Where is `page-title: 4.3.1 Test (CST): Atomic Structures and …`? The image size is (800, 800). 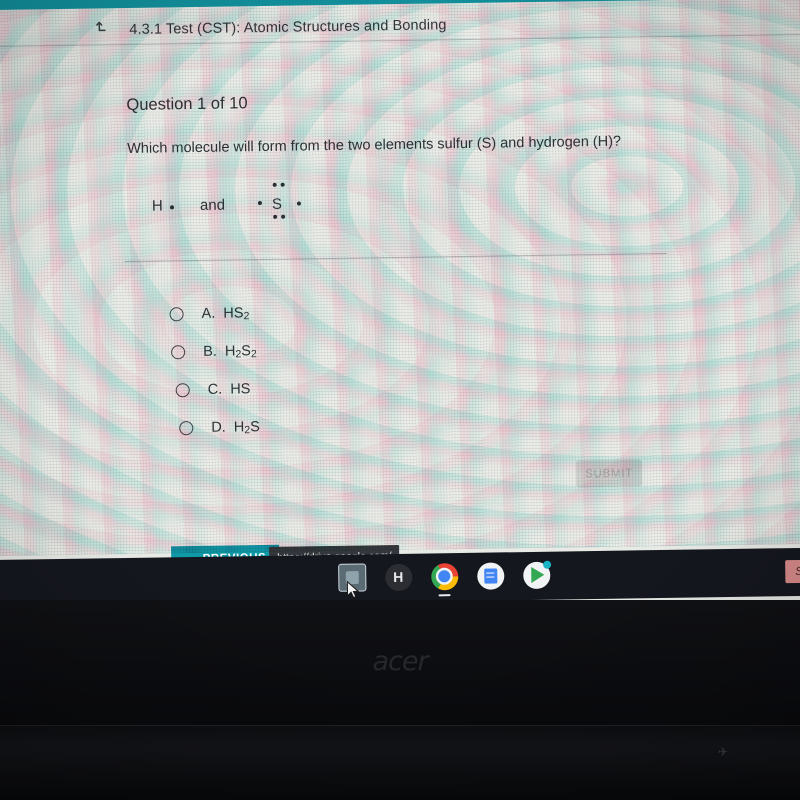 page-title: 4.3.1 Test (CST): Atomic Structures and … is located at coordinates (288, 27).